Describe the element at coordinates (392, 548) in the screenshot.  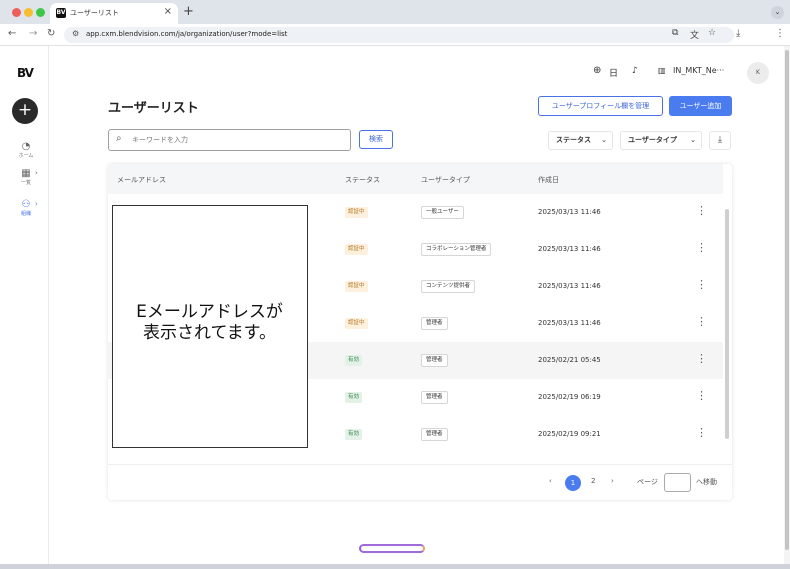
I see `gradient-pill` at that location.